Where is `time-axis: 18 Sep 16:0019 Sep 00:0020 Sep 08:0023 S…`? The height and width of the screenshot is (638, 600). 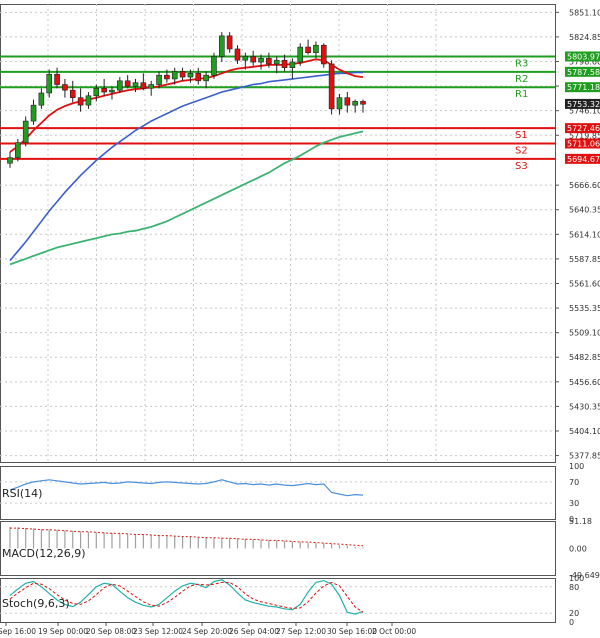
time-axis: 18 Sep 16:0019 Sep 00:0020 Sep 08:0023 S… is located at coordinates (208, 629).